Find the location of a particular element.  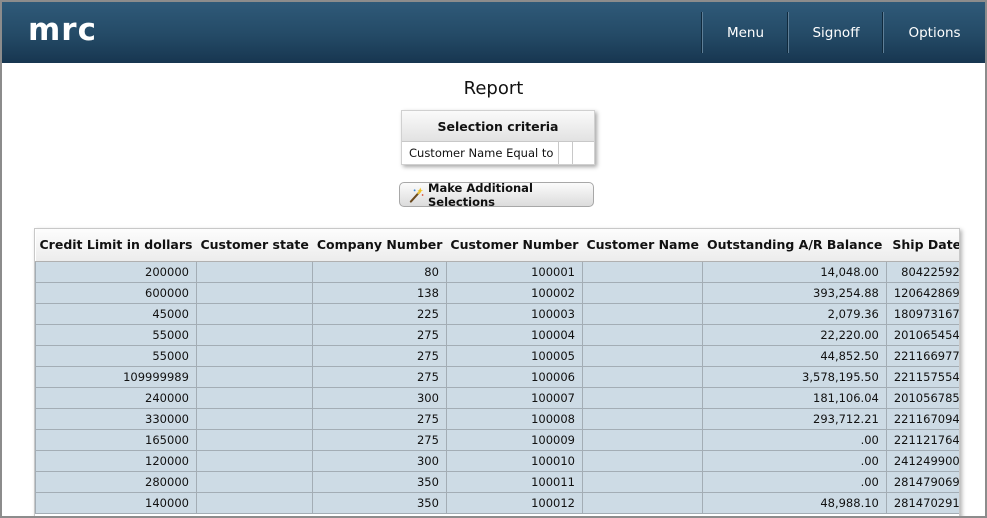

table-cell: 100005 is located at coordinates (514, 355).